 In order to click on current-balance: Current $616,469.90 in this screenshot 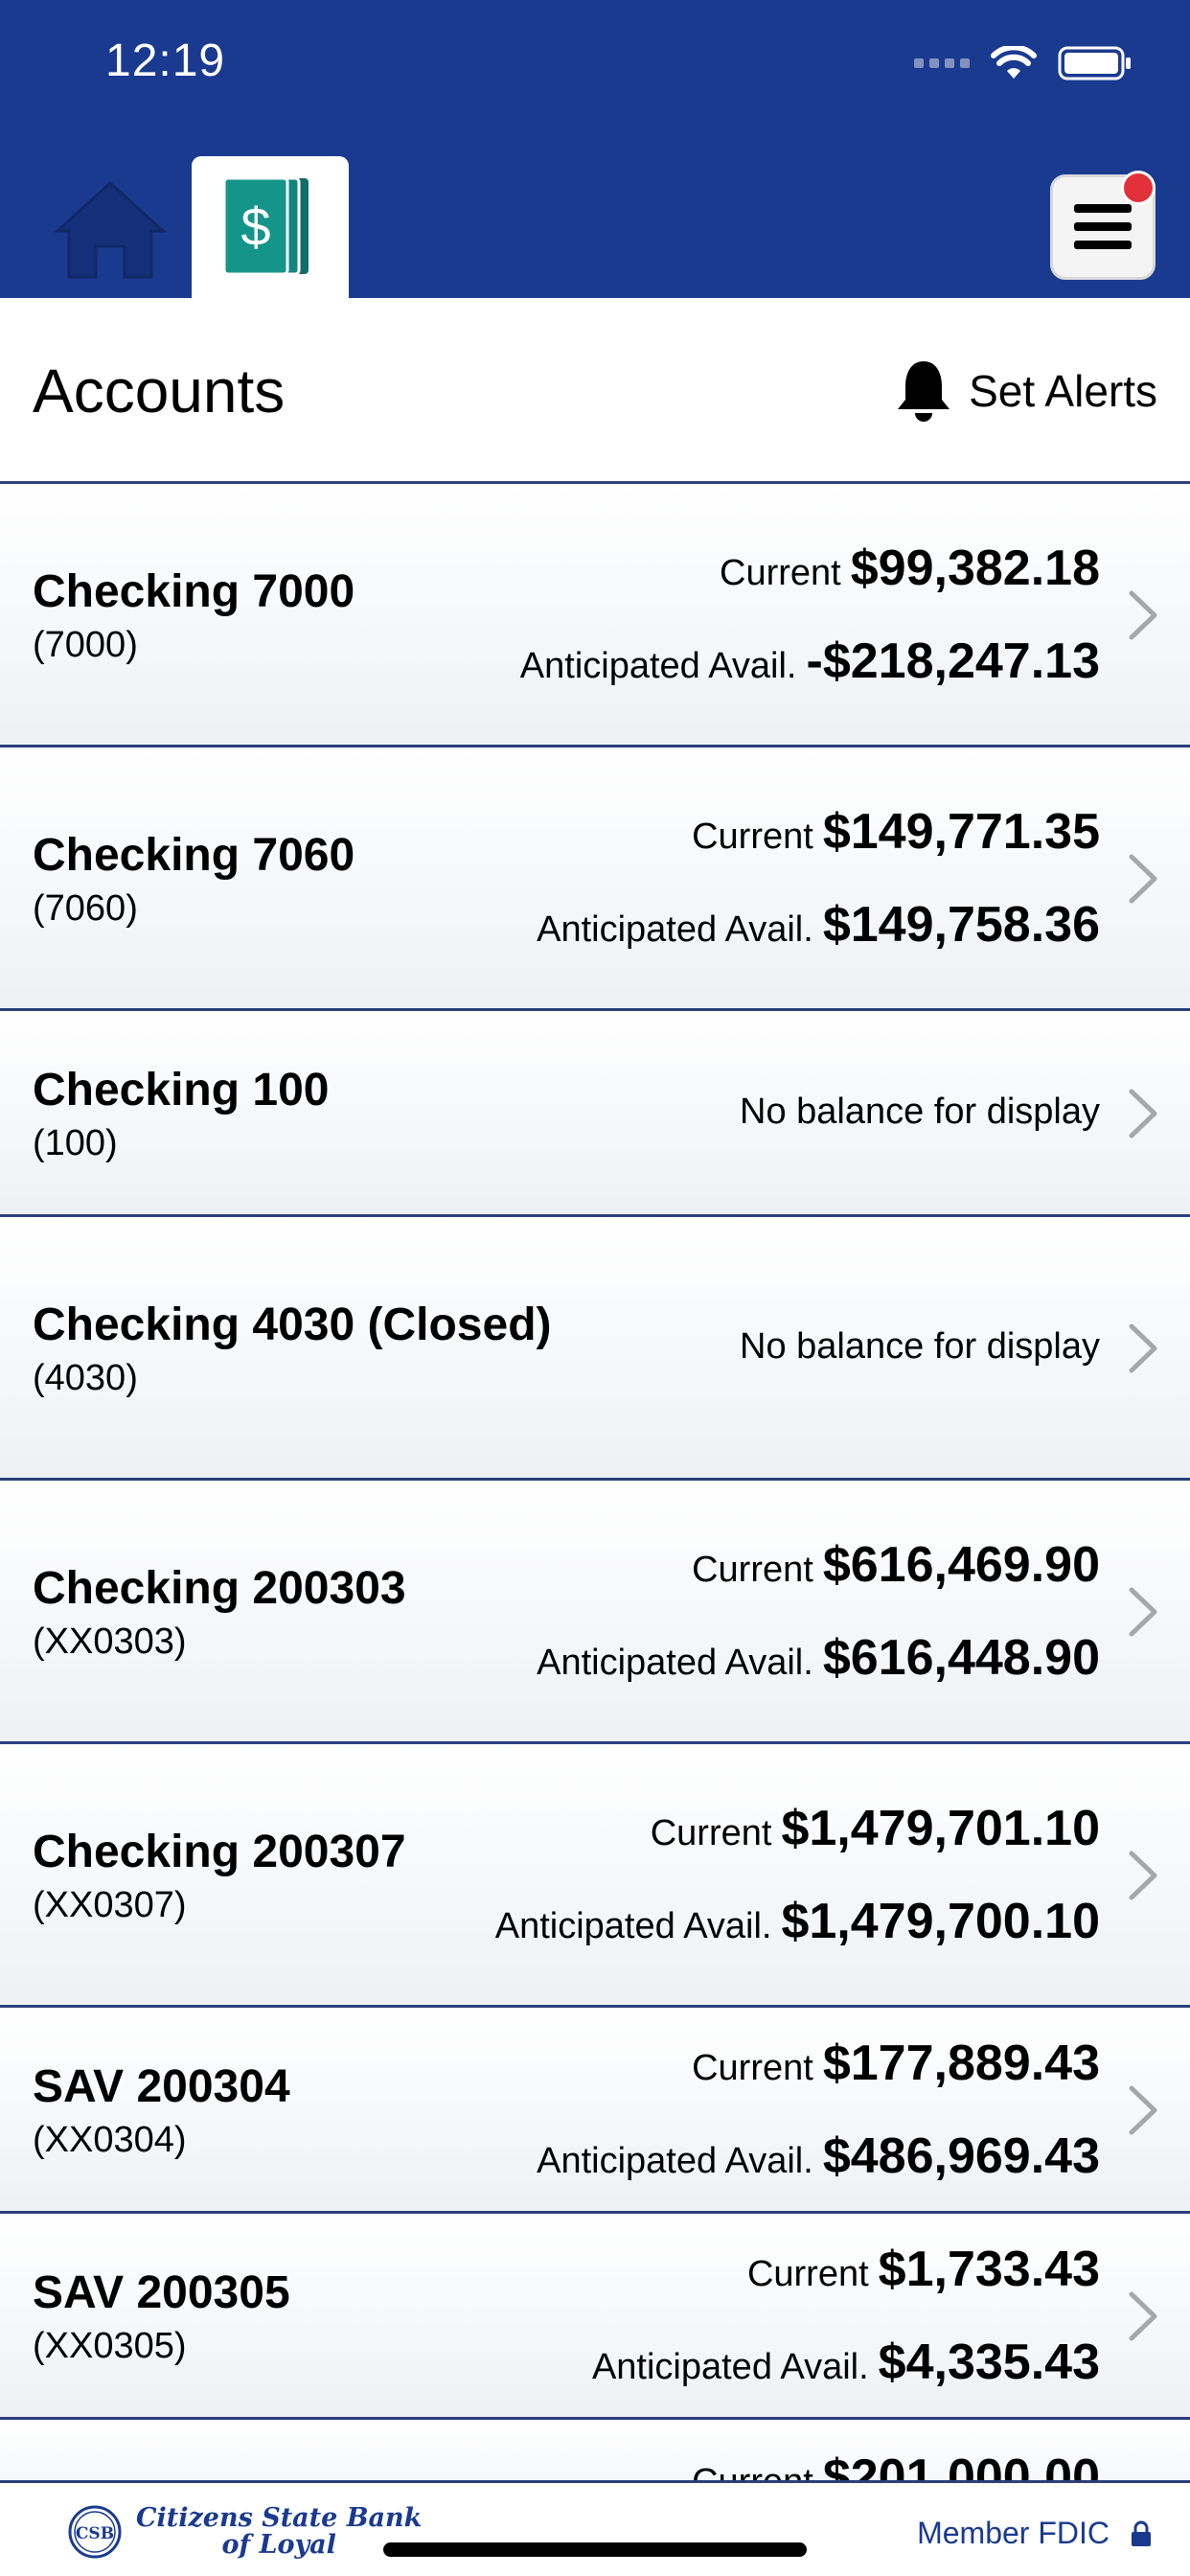, I will do `click(896, 1565)`.